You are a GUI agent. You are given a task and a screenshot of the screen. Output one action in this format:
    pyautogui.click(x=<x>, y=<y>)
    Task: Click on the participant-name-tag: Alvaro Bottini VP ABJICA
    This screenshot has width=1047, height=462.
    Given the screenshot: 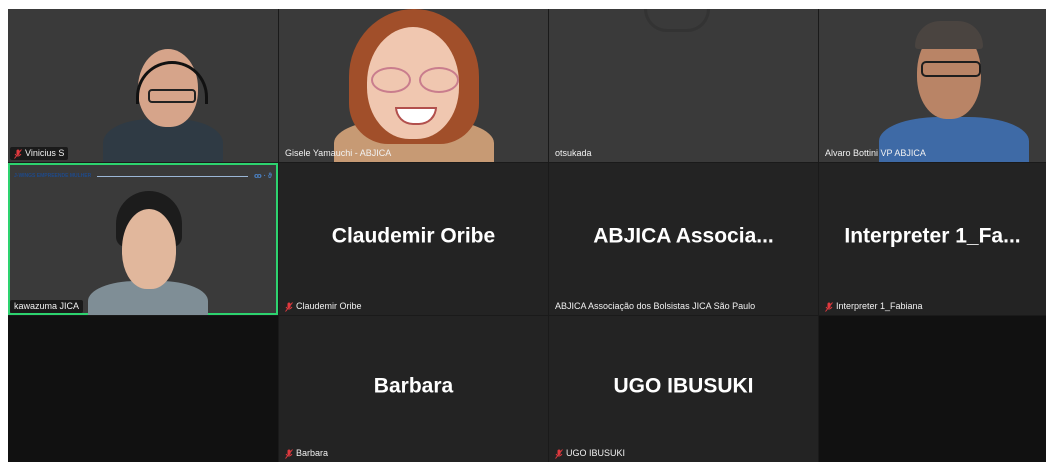 What is the action you would take?
    pyautogui.click(x=875, y=153)
    